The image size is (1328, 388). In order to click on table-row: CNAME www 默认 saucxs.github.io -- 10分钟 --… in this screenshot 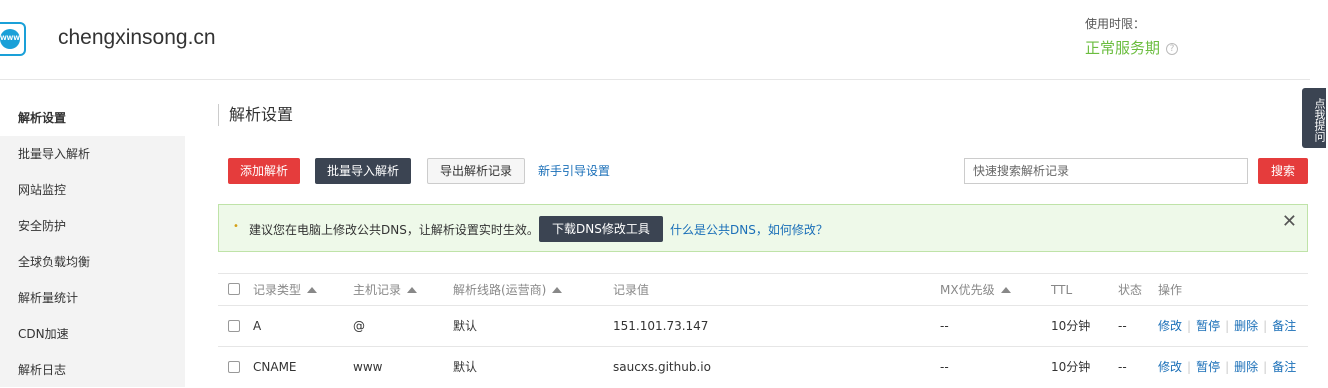, I will do `click(763, 366)`.